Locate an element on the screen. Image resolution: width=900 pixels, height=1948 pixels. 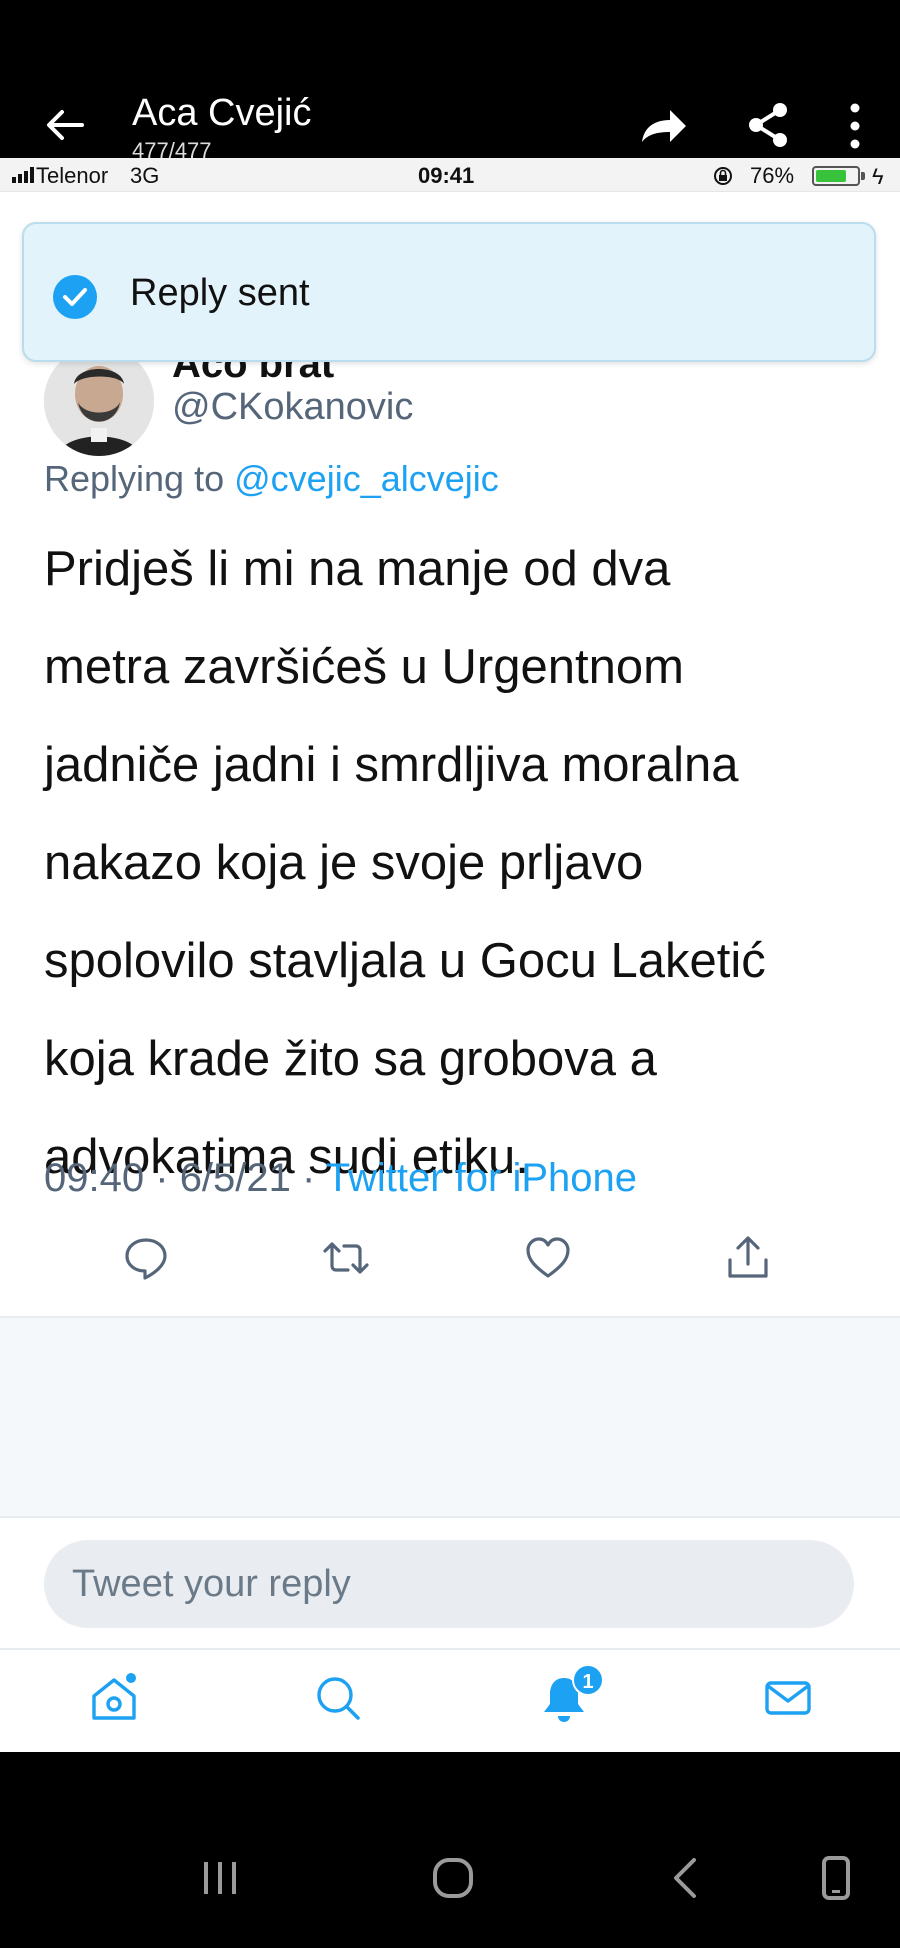
ios-status-bar: Telenor 3G 09:41 76% ϟ is located at coordinates (450, 175).